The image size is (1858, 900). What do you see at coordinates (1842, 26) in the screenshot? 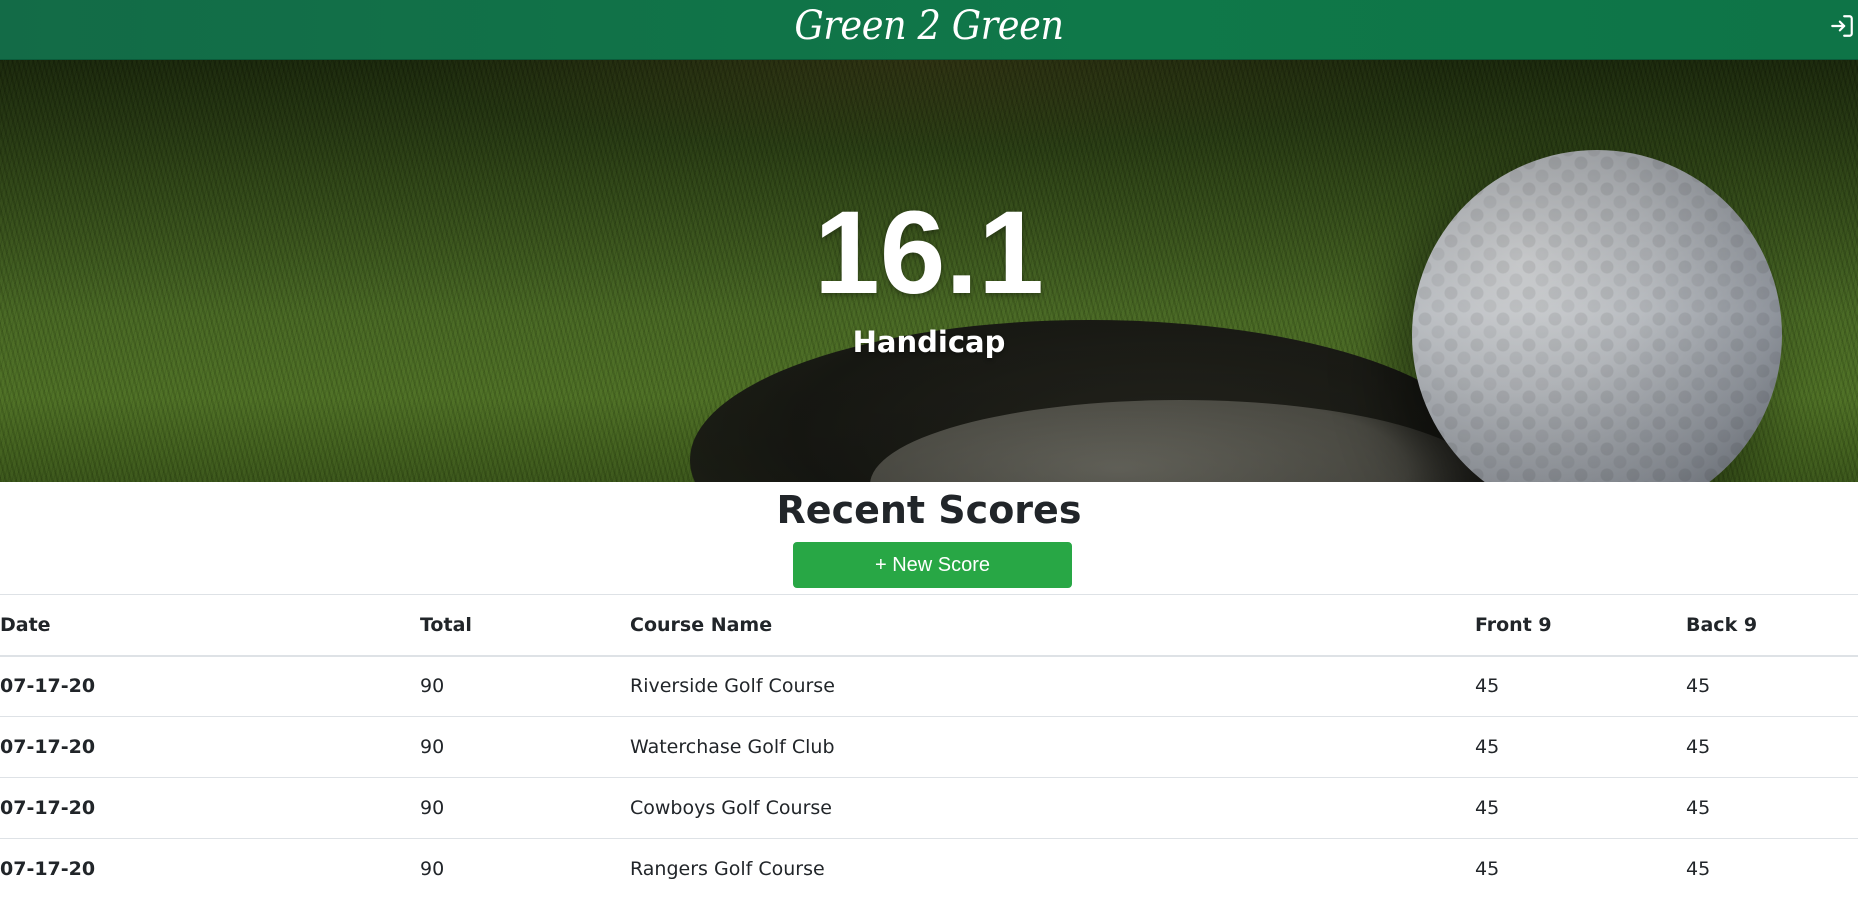
I see `sign-out-icon` at bounding box center [1842, 26].